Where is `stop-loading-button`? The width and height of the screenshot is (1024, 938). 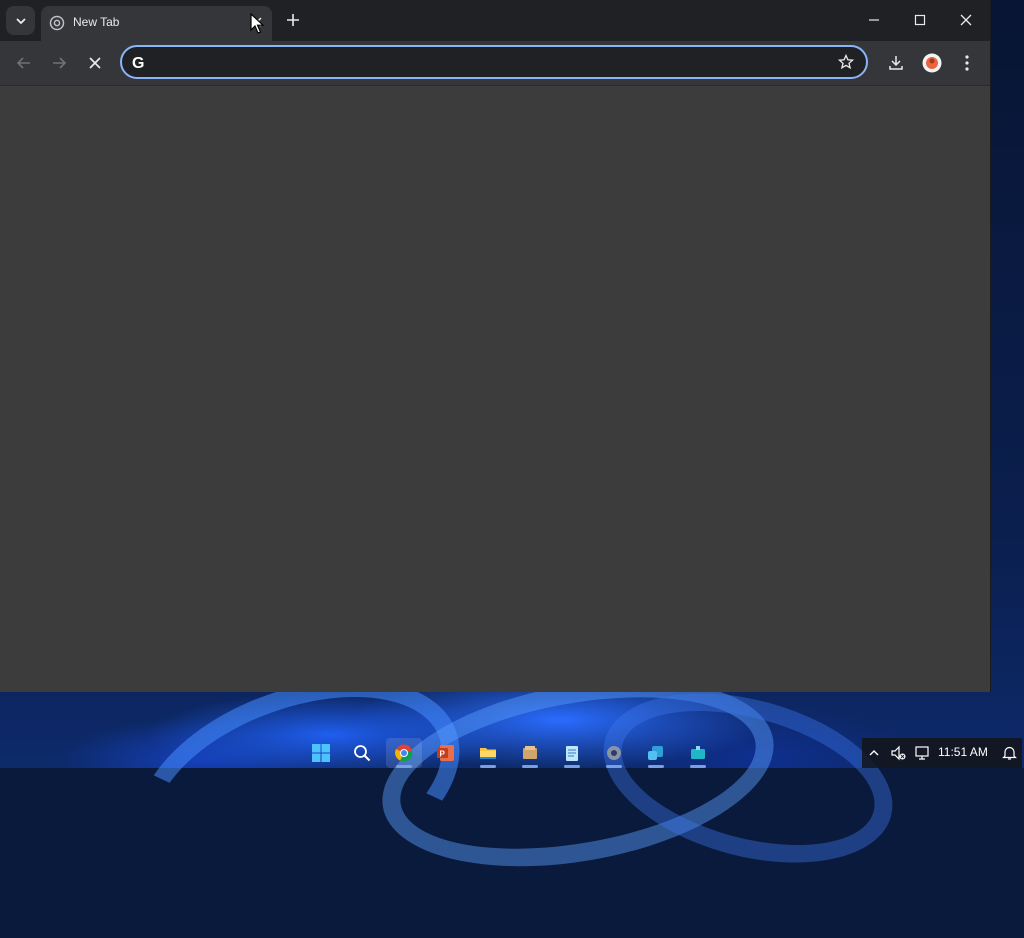 stop-loading-button is located at coordinates (95, 63).